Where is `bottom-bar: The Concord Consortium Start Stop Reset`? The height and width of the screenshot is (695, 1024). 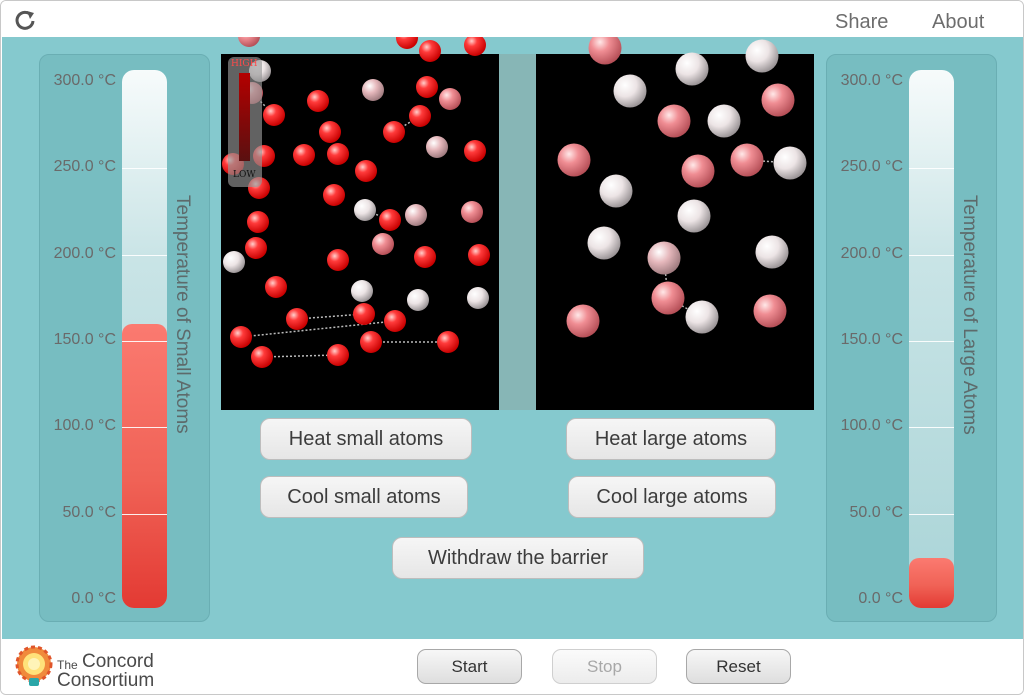 bottom-bar: The Concord Consortium Start Stop Reset is located at coordinates (512, 666).